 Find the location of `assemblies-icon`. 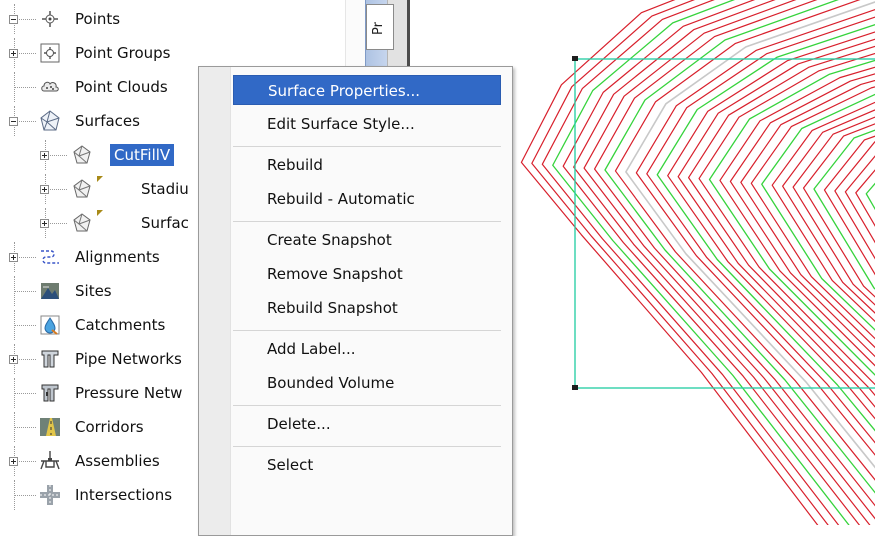

assemblies-icon is located at coordinates (50, 461).